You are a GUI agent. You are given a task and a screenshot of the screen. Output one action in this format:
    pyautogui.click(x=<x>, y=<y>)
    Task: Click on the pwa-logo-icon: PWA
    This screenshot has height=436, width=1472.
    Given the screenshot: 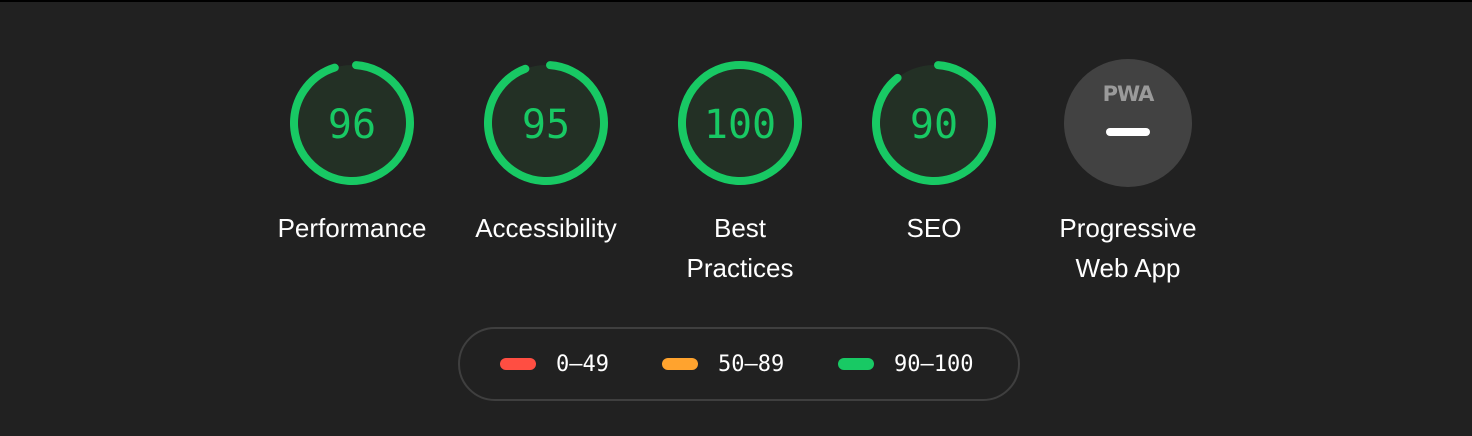 What is the action you would take?
    pyautogui.click(x=1128, y=94)
    